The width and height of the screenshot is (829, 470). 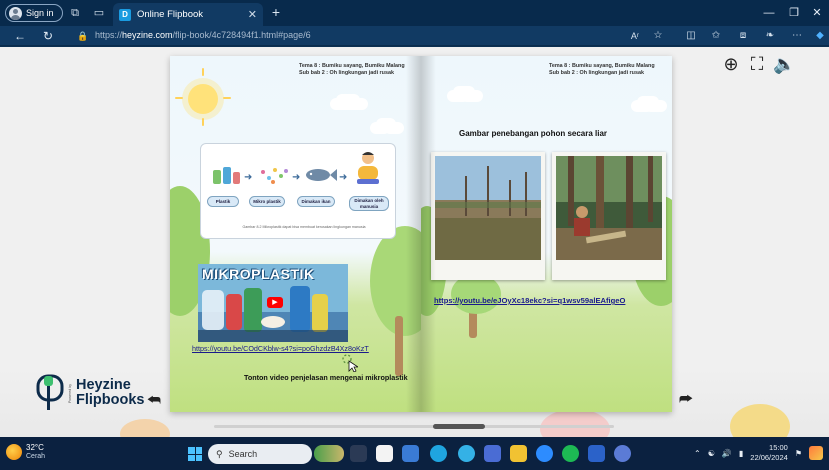 I want to click on browser-tab-bar: Sign in ⧉ ▭ D Online Flipbook ✕ + — ❐ ✕, so click(x=414, y=13).